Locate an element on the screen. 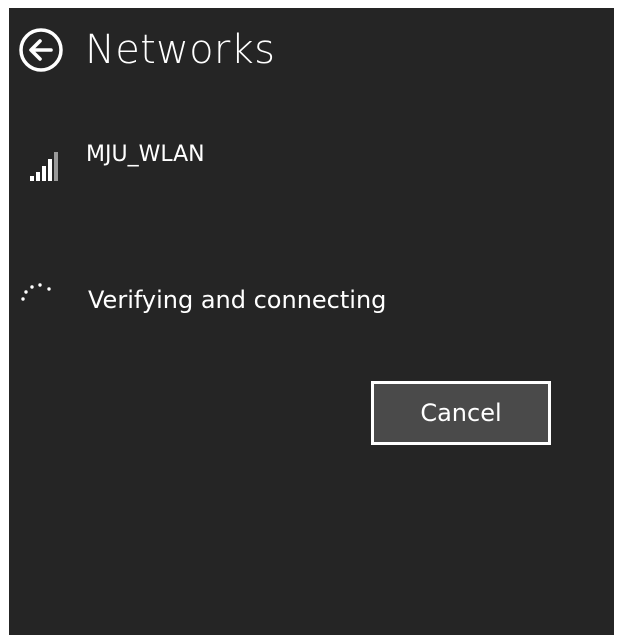 Image resolution: width=619 pixels, height=643 pixels. back-arrow-icon is located at coordinates (41, 50).